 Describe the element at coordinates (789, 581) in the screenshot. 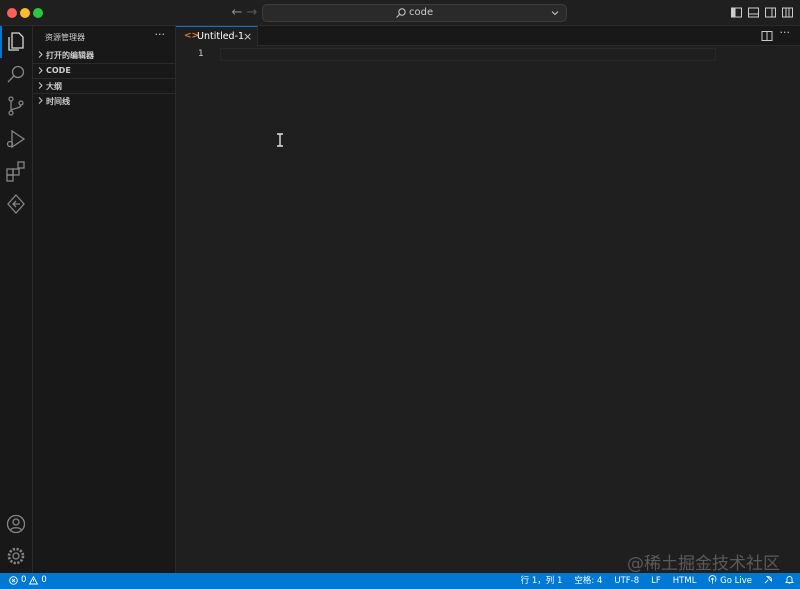

I see `notifications-bell-icon` at that location.